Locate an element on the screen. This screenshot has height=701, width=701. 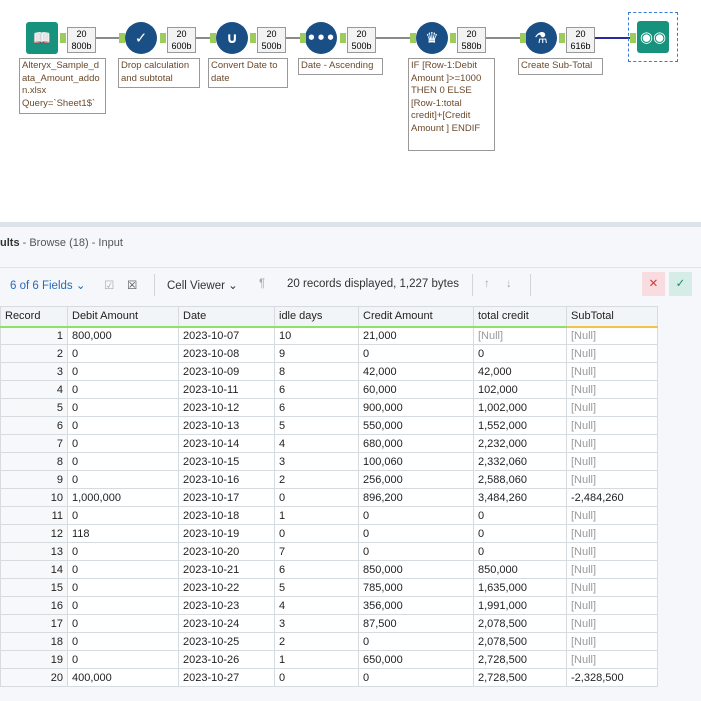
table-cell: 256,000 is located at coordinates (416, 479).